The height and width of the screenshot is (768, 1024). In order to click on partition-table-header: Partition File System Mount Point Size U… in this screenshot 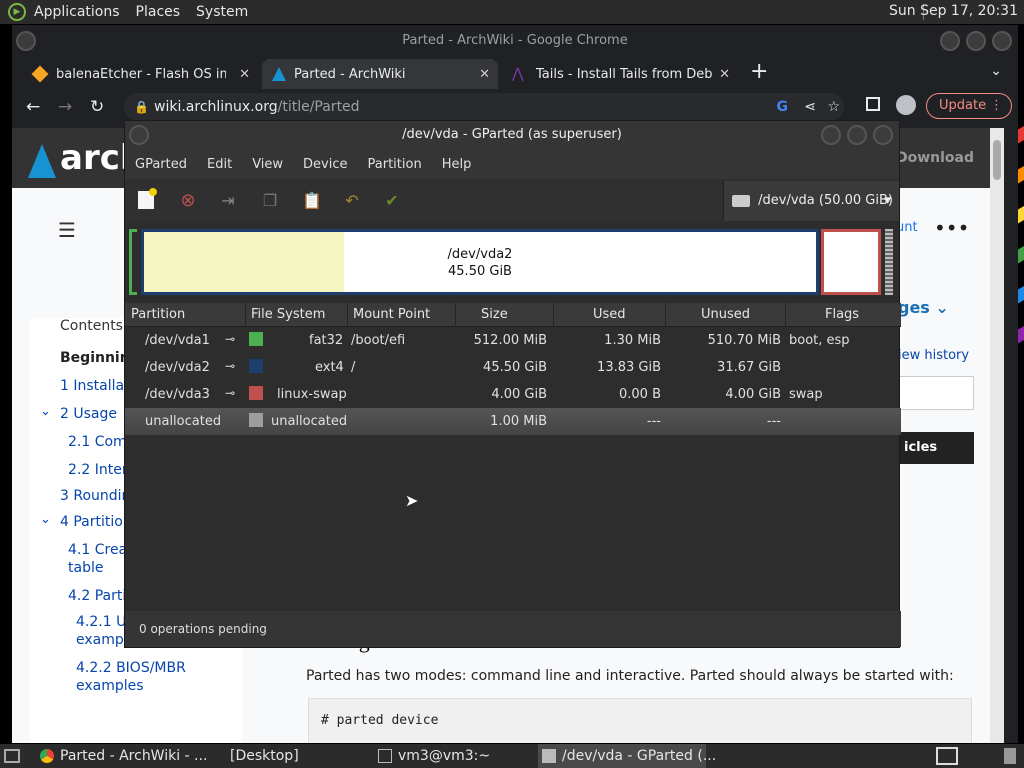, I will do `click(513, 315)`.